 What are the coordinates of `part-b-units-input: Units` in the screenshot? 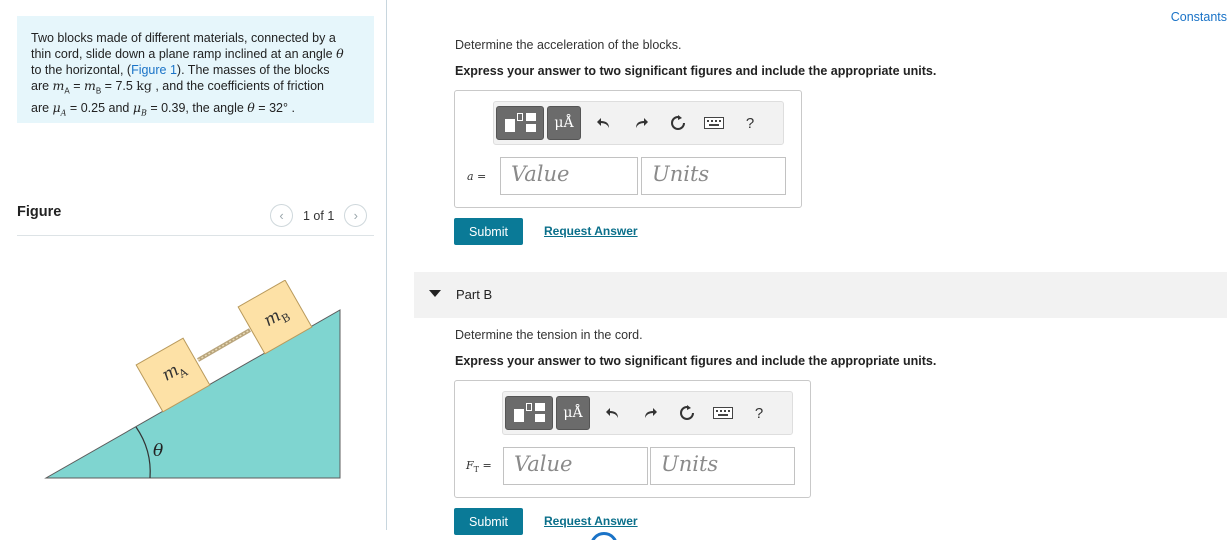 It's located at (722, 466).